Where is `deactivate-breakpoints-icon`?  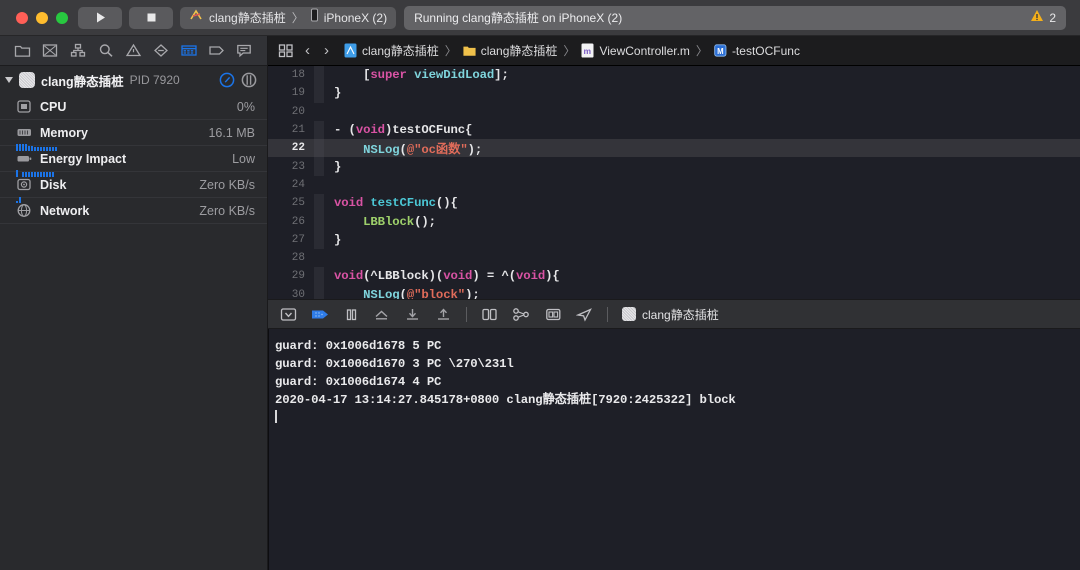 deactivate-breakpoints-icon is located at coordinates (320, 314).